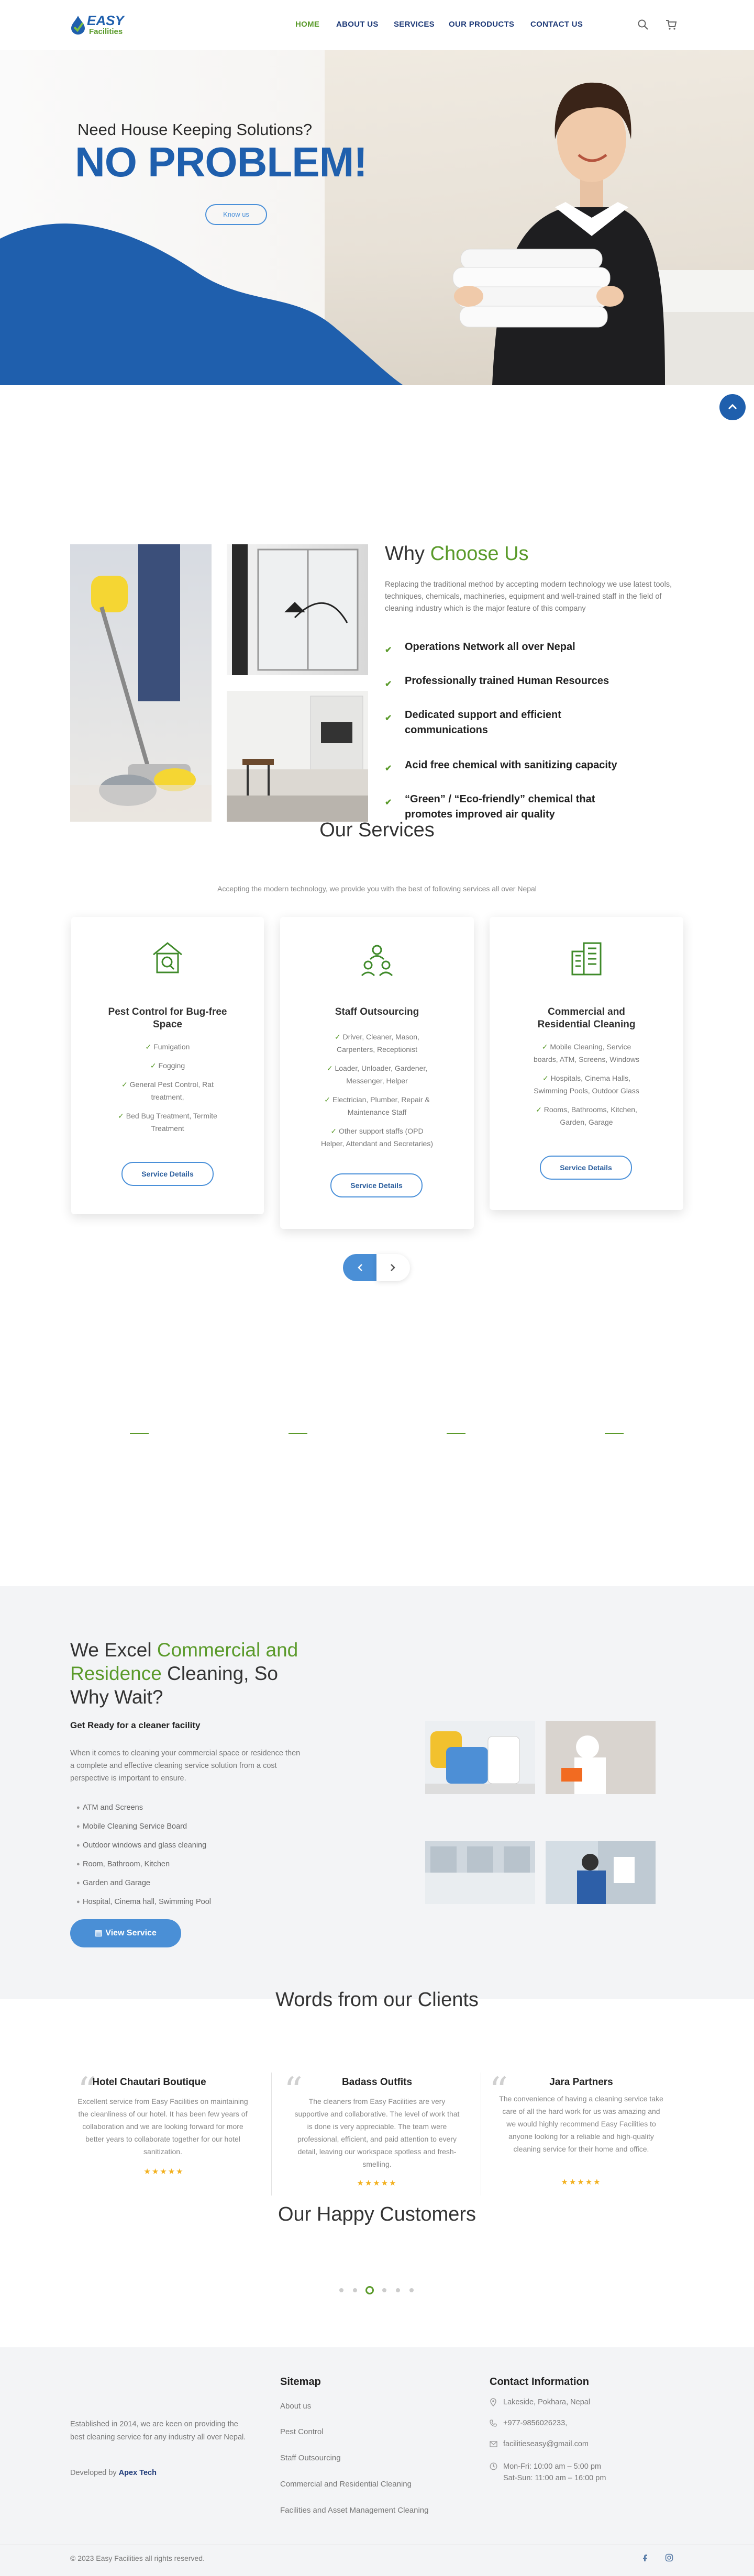 This screenshot has width=754, height=2576. What do you see at coordinates (106, 31) in the screenshot?
I see `logo-word-facilities: Facilities` at bounding box center [106, 31].